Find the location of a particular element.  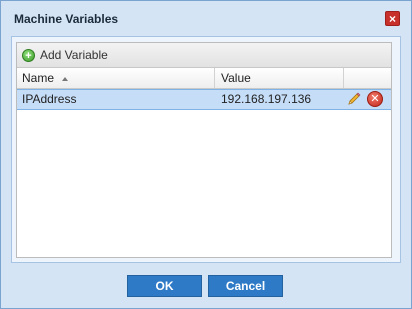

add-variable-button: + Add Variable is located at coordinates (65, 55).